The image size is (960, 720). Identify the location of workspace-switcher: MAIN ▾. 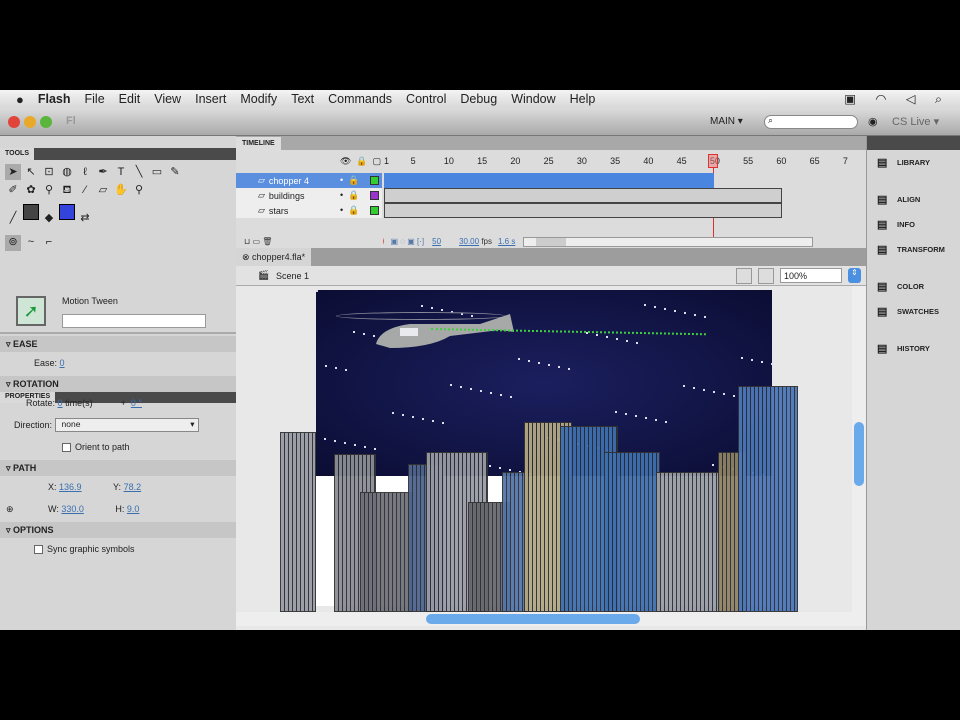
(726, 121).